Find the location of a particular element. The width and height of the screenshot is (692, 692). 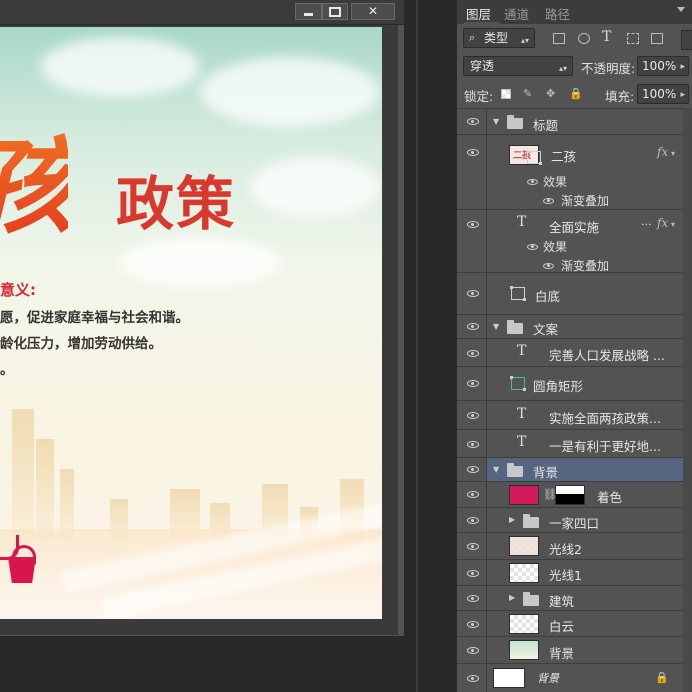

blend-mode-label: 穿透 is located at coordinates (482, 66).